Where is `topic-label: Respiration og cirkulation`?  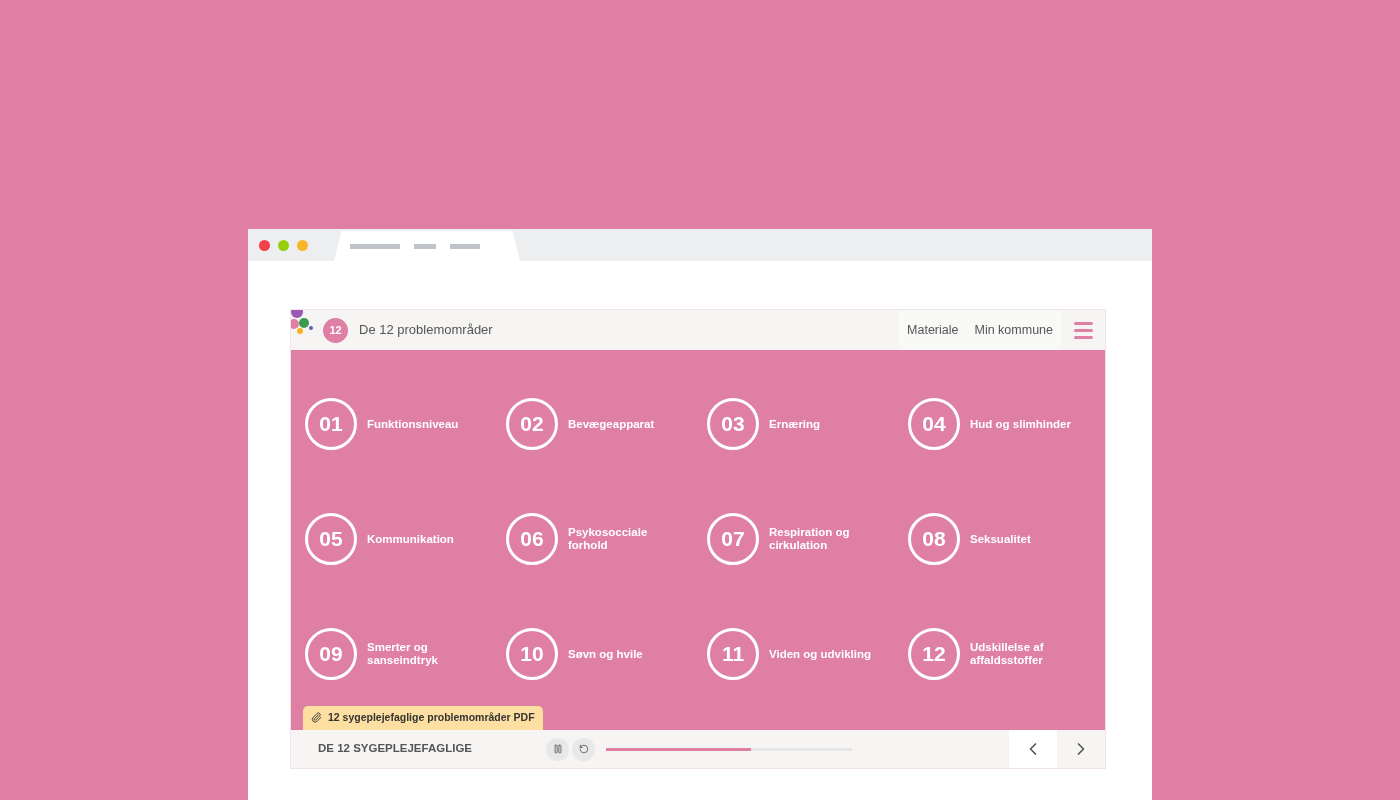 topic-label: Respiration og cirkulation is located at coordinates (810, 539).